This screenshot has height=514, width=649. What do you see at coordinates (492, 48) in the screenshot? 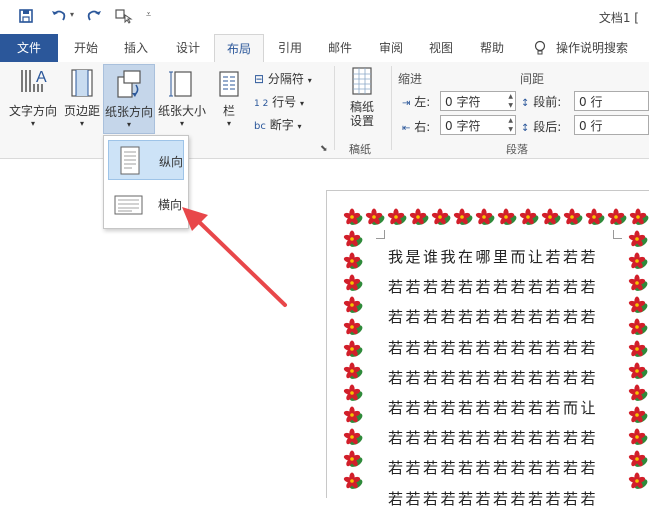
I see `tab-help: 帮助` at bounding box center [492, 48].